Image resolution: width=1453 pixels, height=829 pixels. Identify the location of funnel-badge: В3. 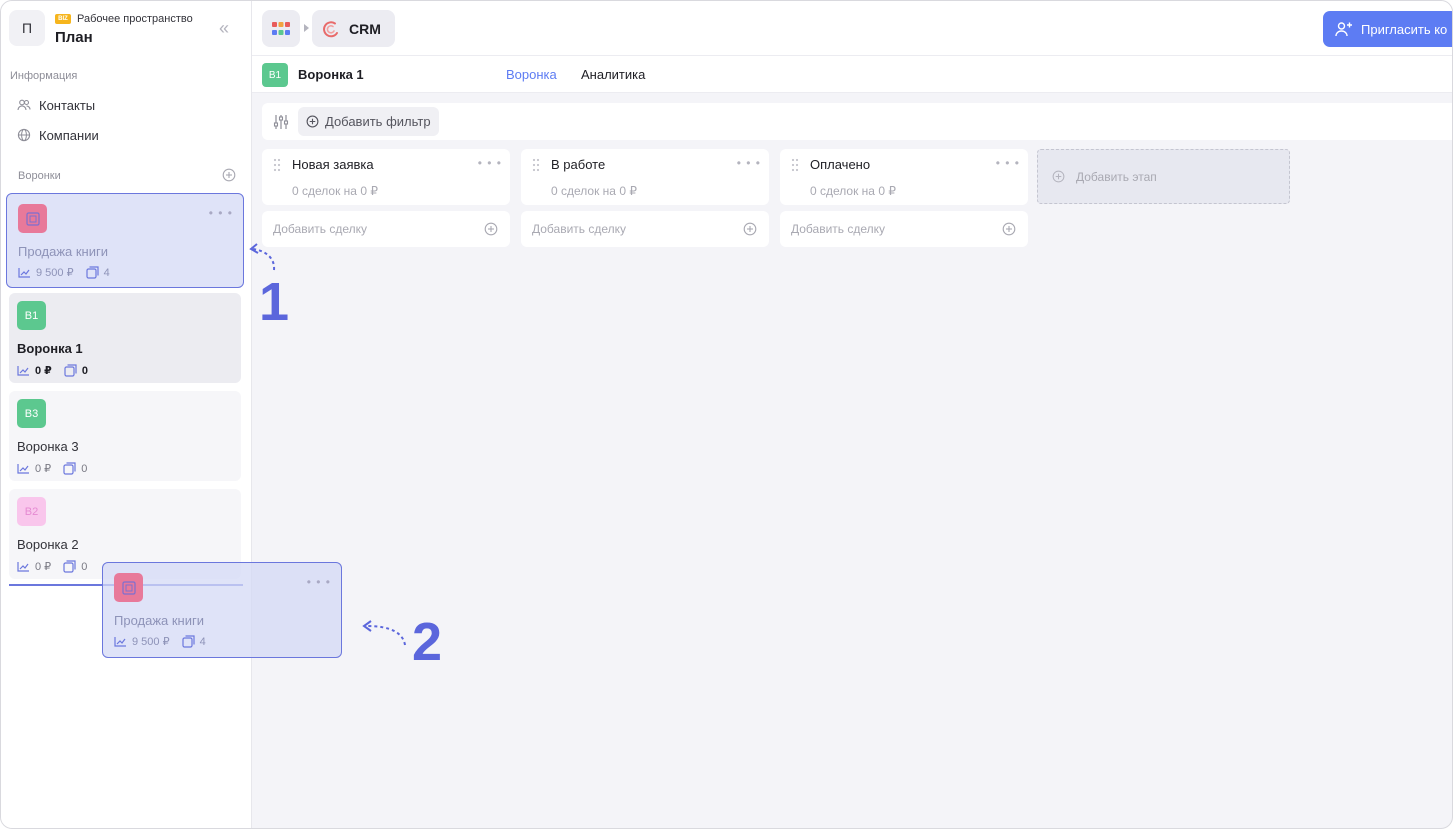
(31, 413).